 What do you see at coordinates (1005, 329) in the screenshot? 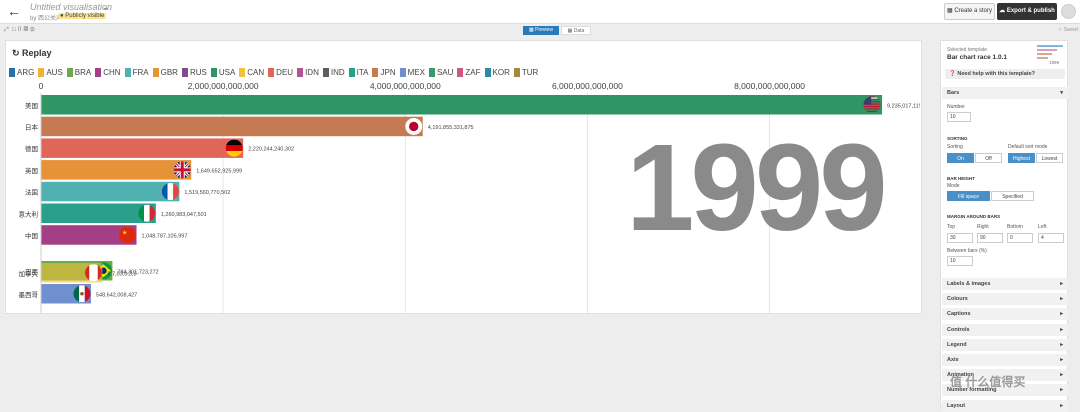
I see `section-controls: Controls ▸` at bounding box center [1005, 329].